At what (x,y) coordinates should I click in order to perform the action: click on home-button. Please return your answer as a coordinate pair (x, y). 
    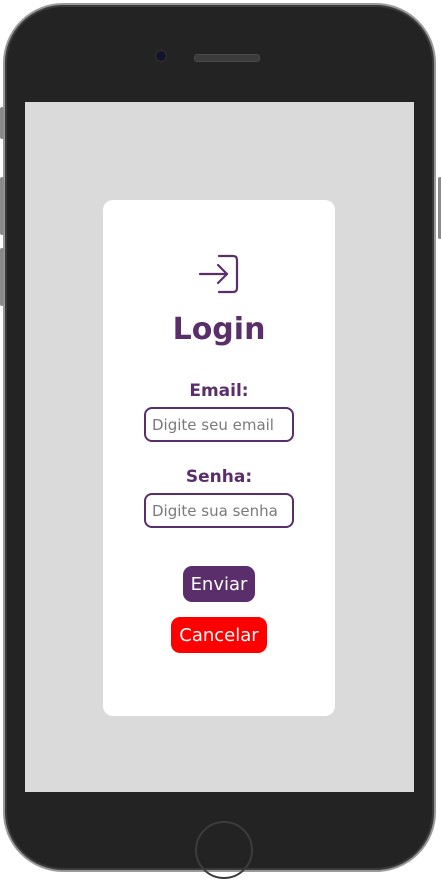
    Looking at the image, I should click on (224, 850).